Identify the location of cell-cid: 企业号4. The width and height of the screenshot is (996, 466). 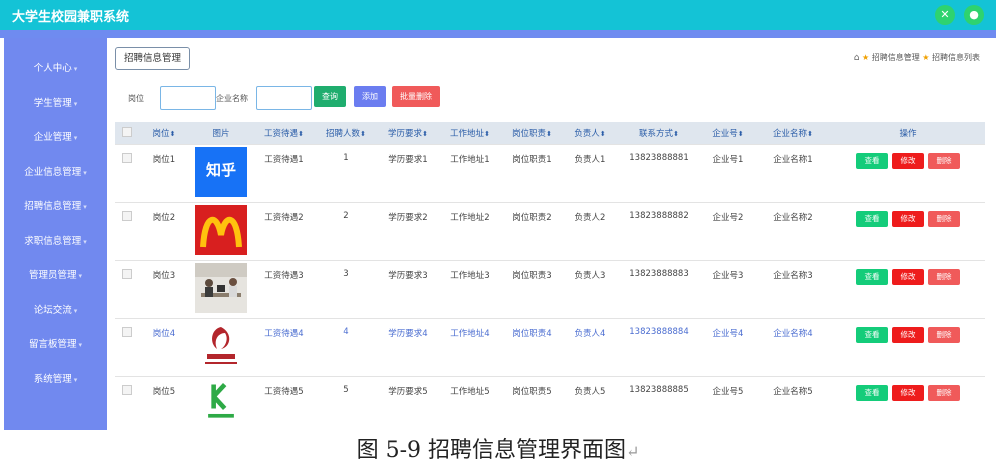
(728, 347).